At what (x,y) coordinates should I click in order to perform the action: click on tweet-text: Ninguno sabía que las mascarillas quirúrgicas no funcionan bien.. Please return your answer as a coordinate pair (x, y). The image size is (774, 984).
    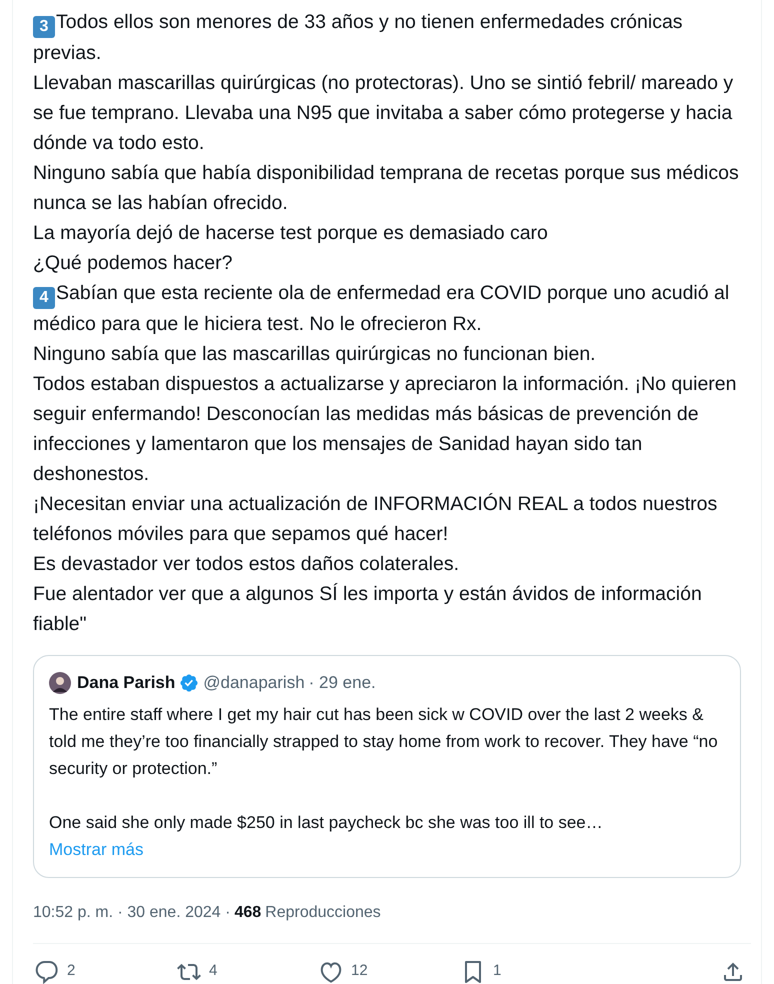
    Looking at the image, I should click on (315, 354).